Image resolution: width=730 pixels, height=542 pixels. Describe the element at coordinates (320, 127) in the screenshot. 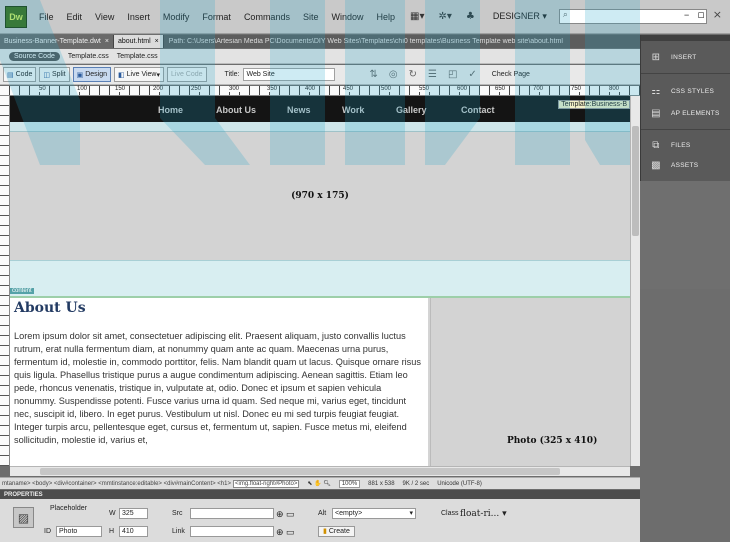

I see `header-strip` at that location.